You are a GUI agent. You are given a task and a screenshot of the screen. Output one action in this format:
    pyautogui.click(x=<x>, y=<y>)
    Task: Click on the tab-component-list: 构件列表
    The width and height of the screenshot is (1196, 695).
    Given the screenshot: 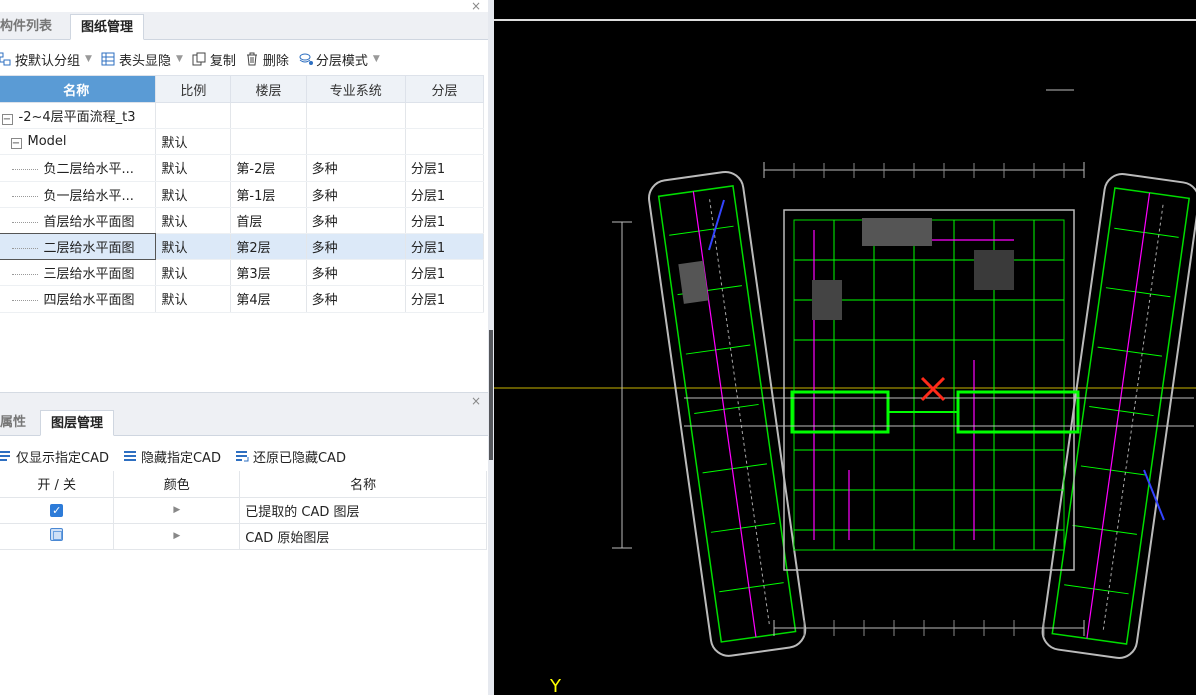 What is the action you would take?
    pyautogui.click(x=31, y=27)
    